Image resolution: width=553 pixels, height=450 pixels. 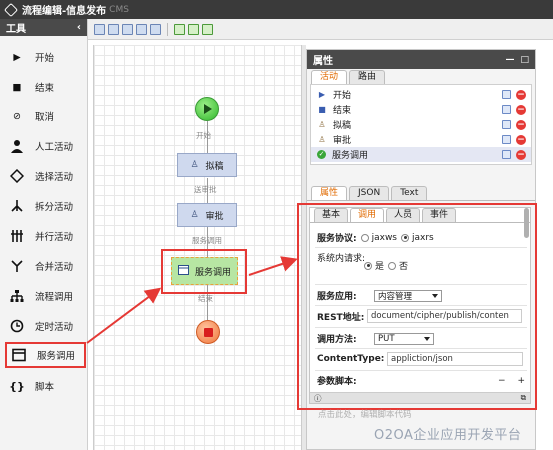 I want to click on toolbar-divider, so click(x=167, y=29).